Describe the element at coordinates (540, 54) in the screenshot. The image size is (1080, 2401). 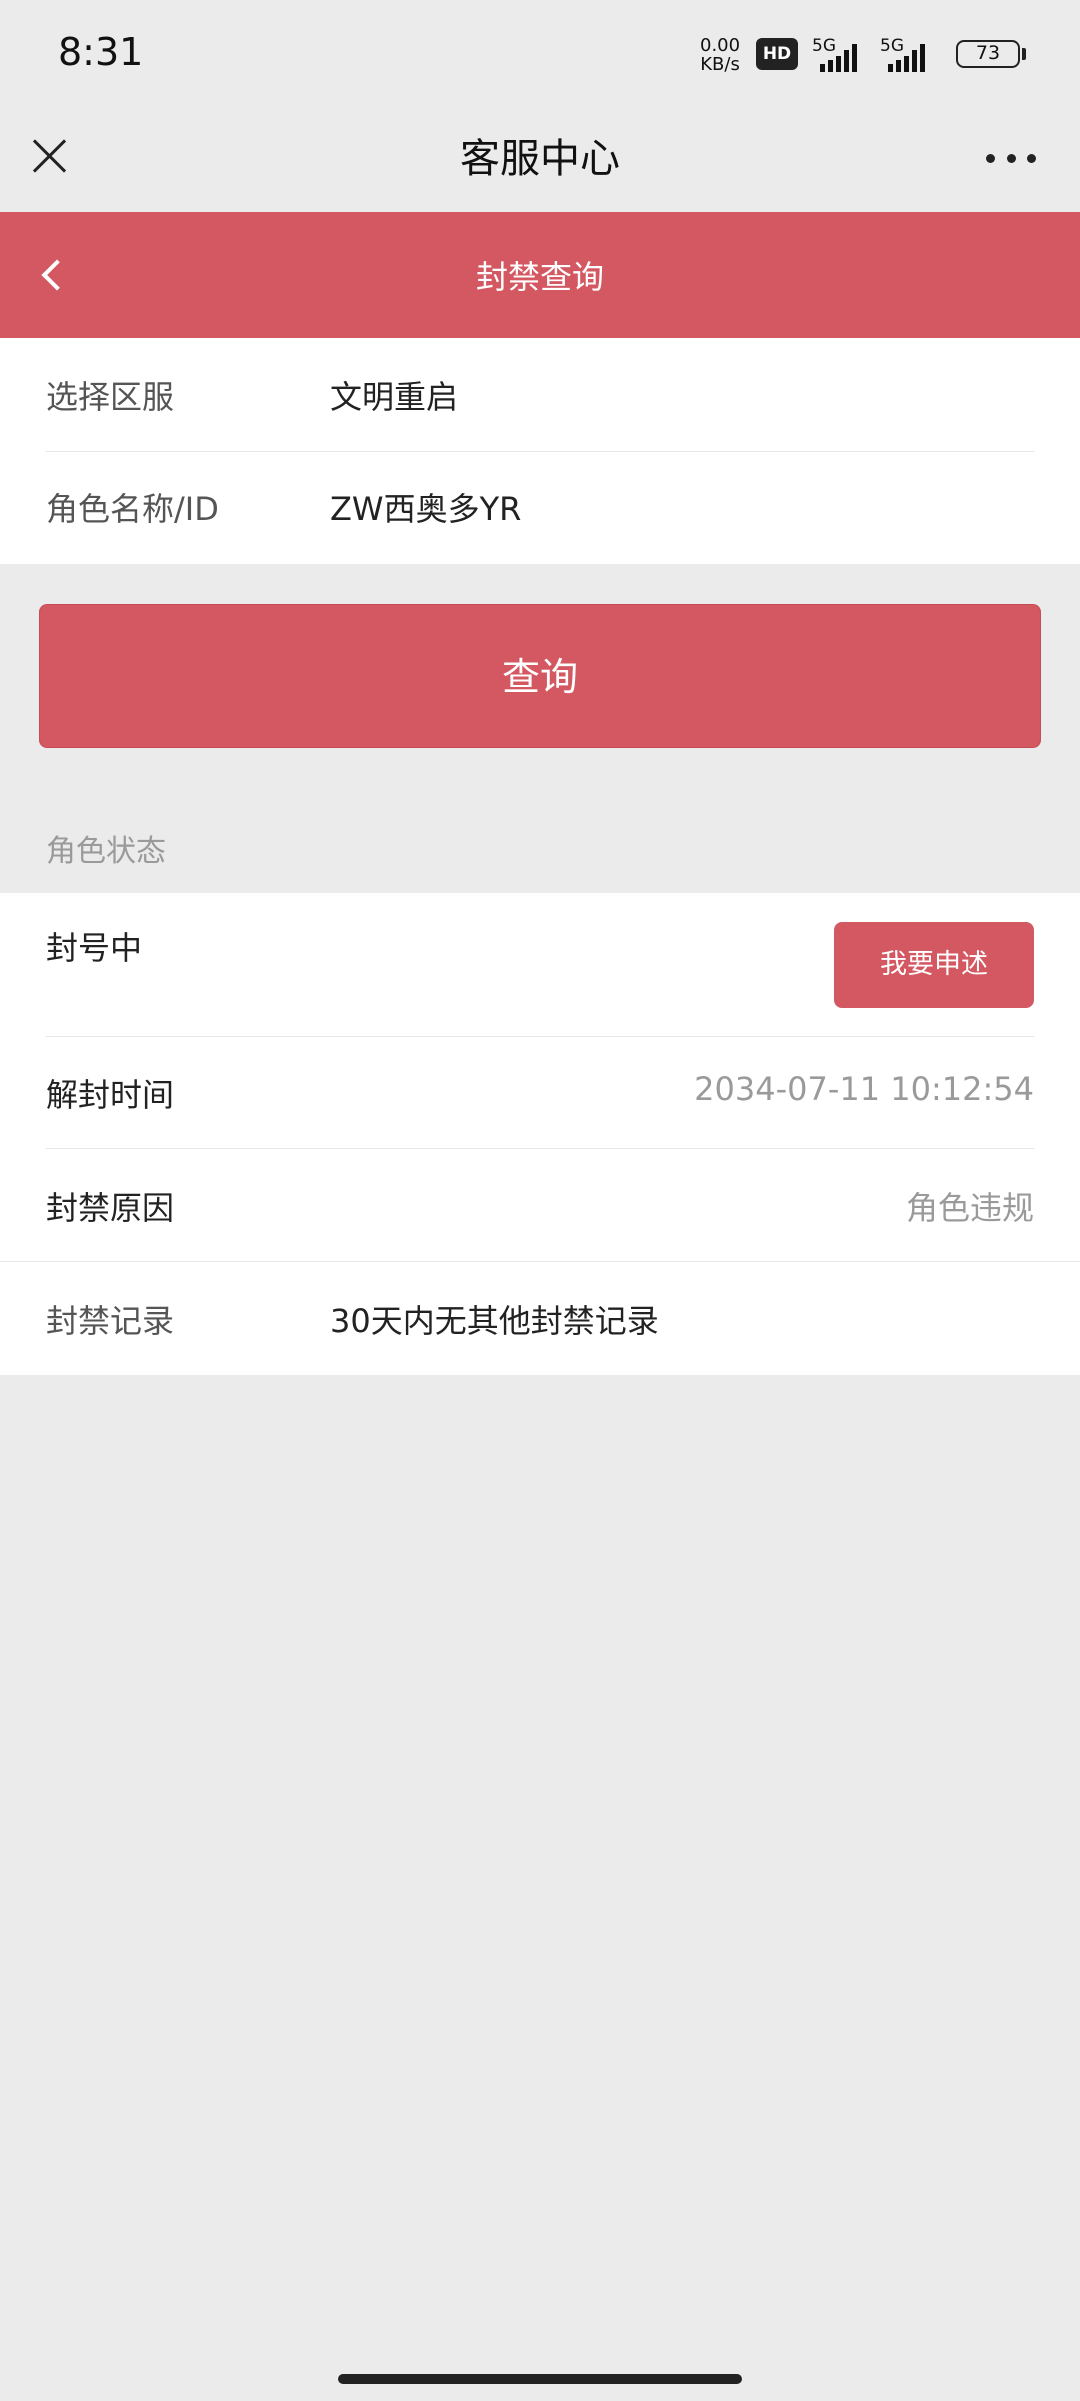
I see `status-bar: 8:31 0.00 KB/s HD 5G 5G 73` at that location.